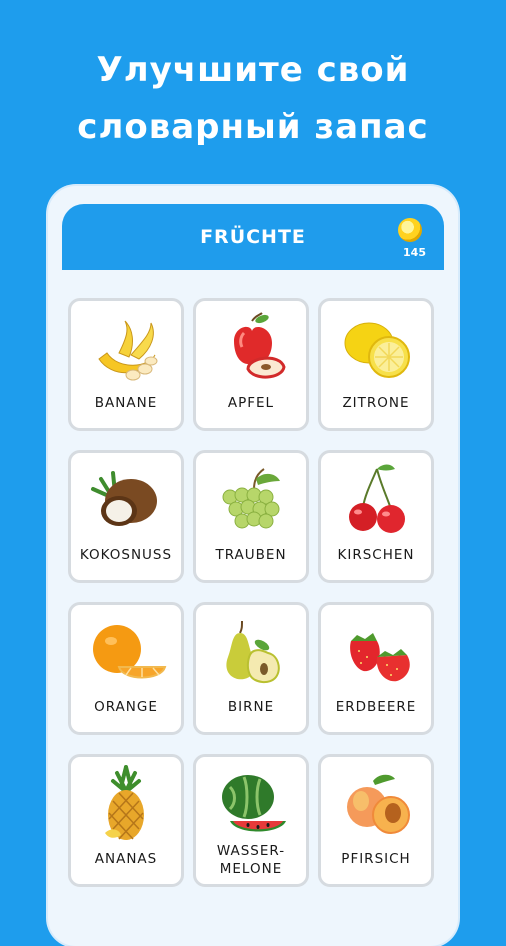 The image size is (506, 946). I want to click on pineapple-icon, so click(126, 805).